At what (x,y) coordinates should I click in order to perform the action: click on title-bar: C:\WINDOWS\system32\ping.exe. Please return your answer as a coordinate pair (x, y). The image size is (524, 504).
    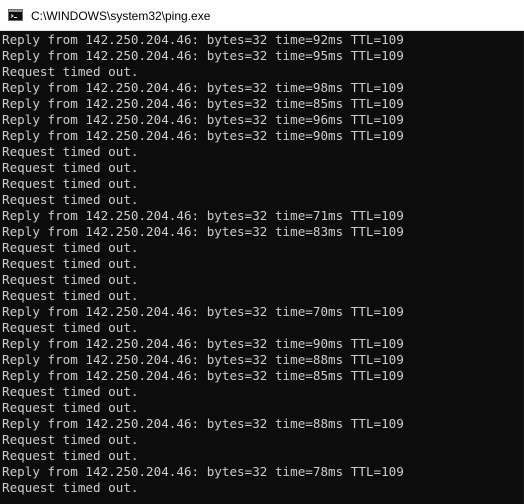
    Looking at the image, I should click on (262, 15).